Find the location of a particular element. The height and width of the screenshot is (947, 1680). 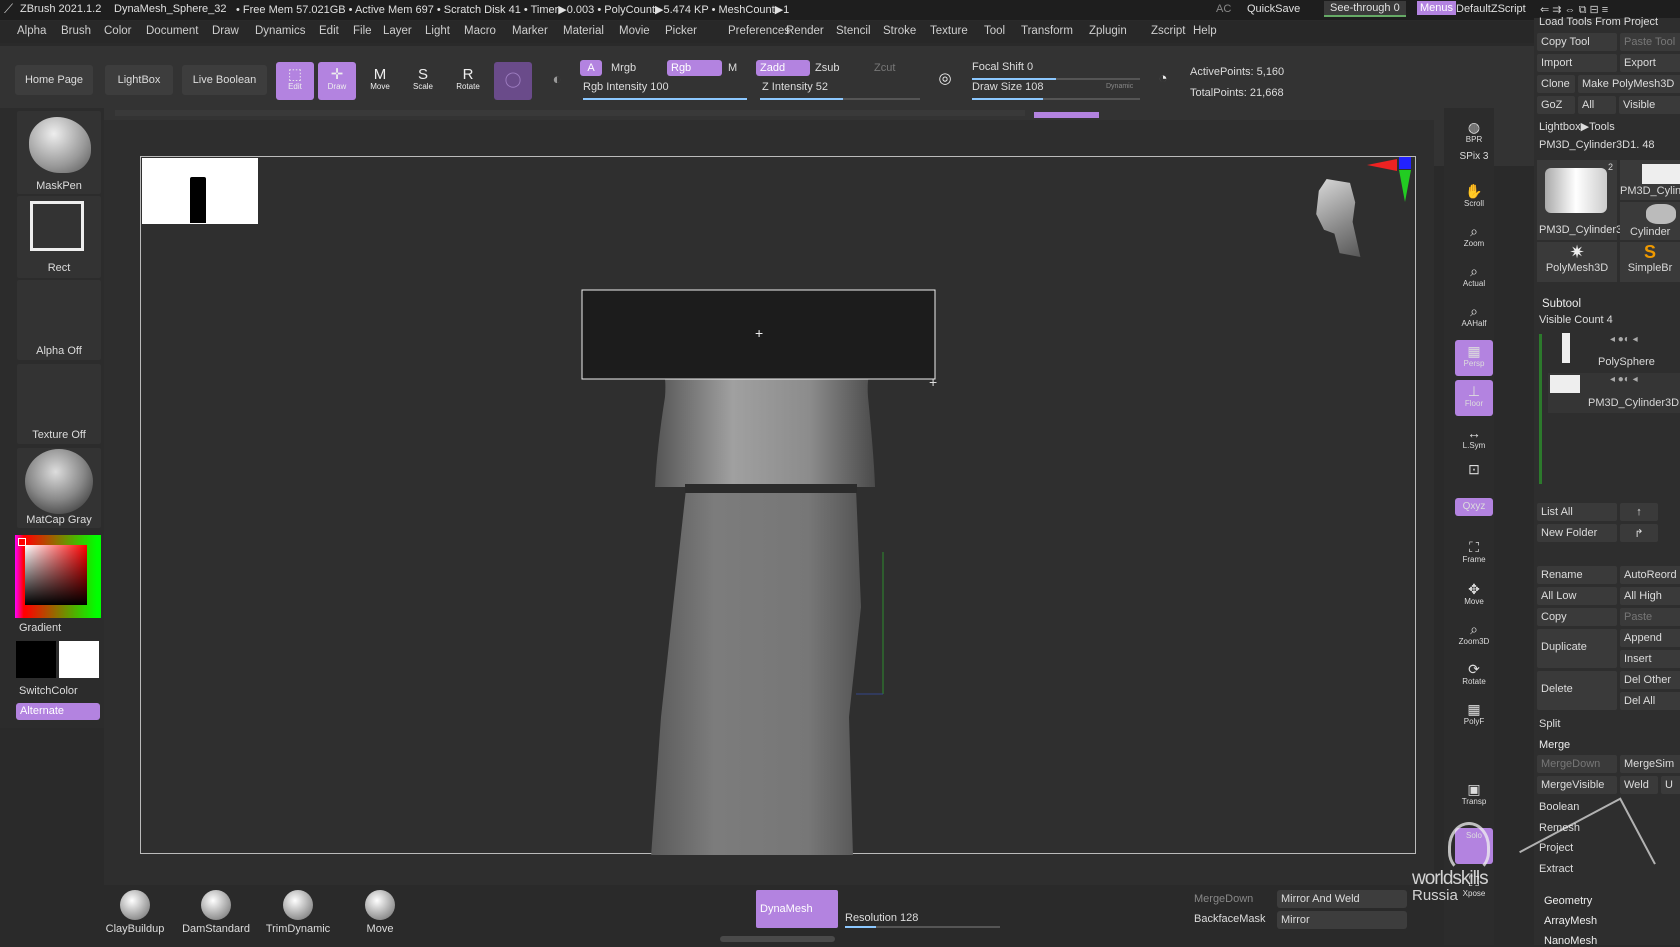

xyz-button: Qxyz is located at coordinates (1474, 507).